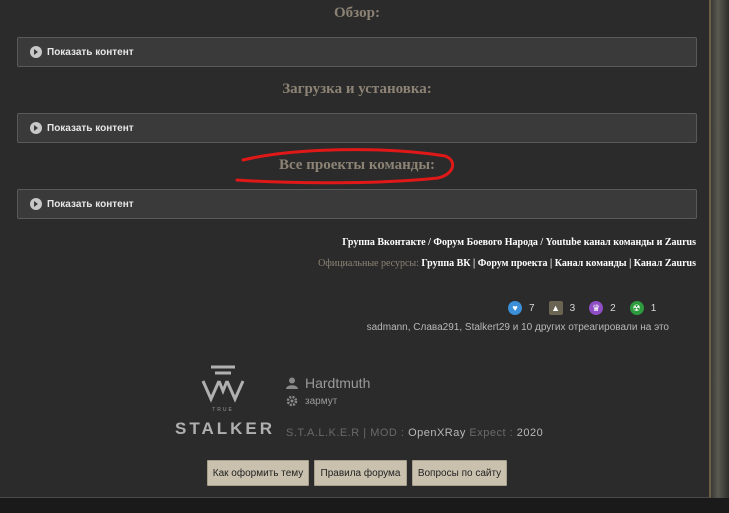  Describe the element at coordinates (321, 401) in the screenshot. I see `author-status: зармут` at that location.